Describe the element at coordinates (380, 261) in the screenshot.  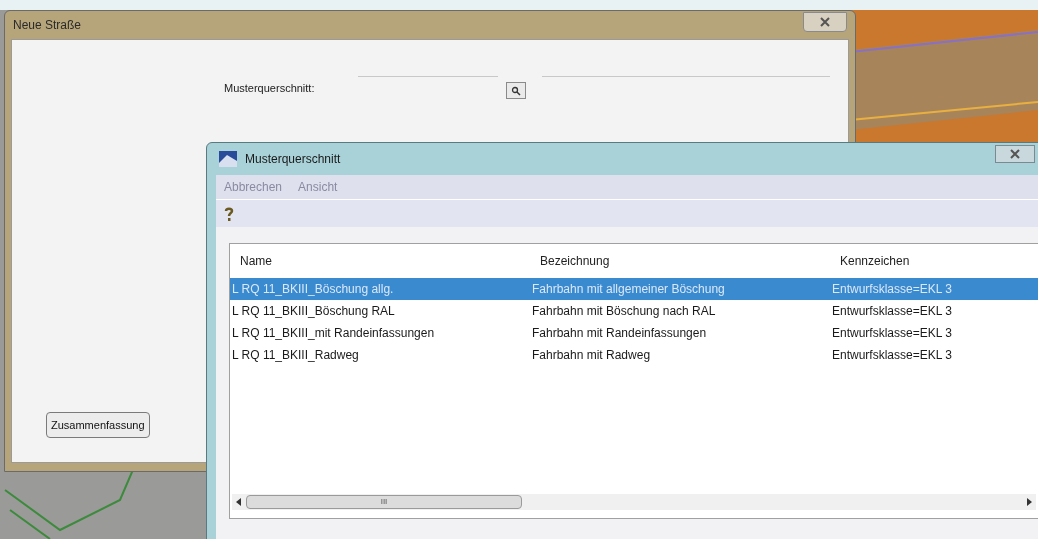
I see `column-header: Name` at that location.